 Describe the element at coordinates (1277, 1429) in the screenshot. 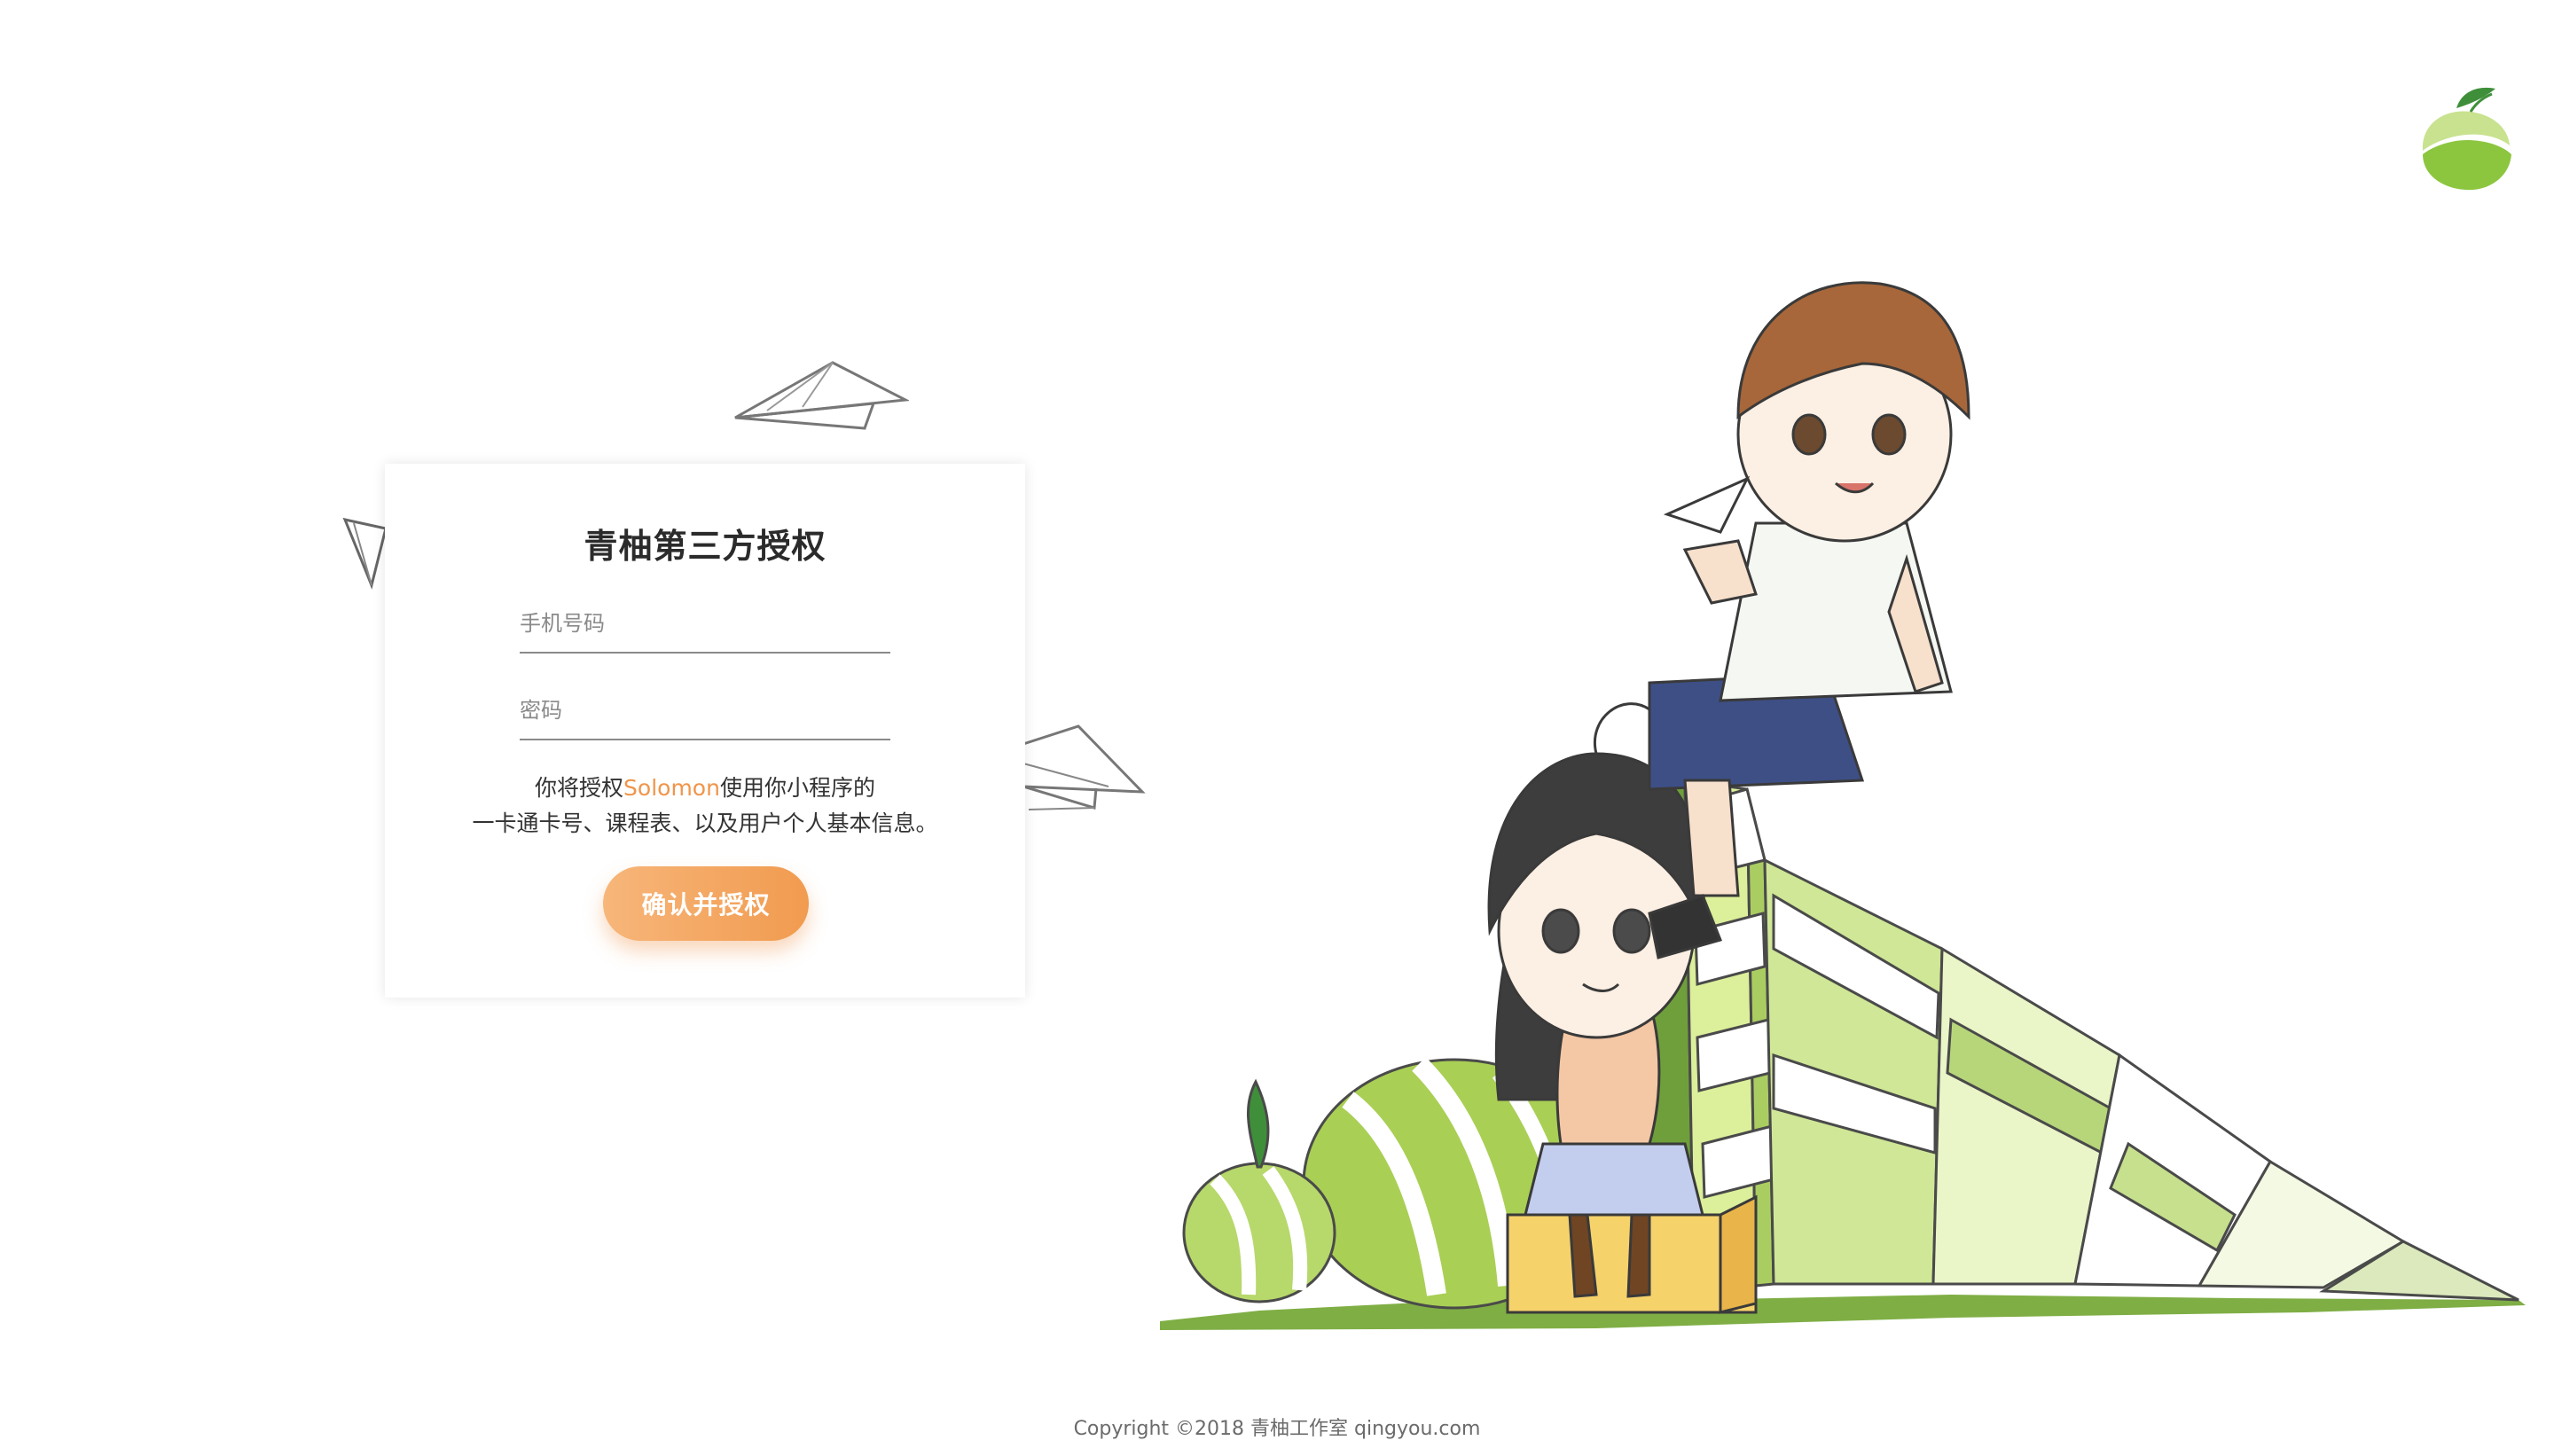

I see `copyright-footer: Copyright ©2018 青柚工作室 qingyou.com` at that location.